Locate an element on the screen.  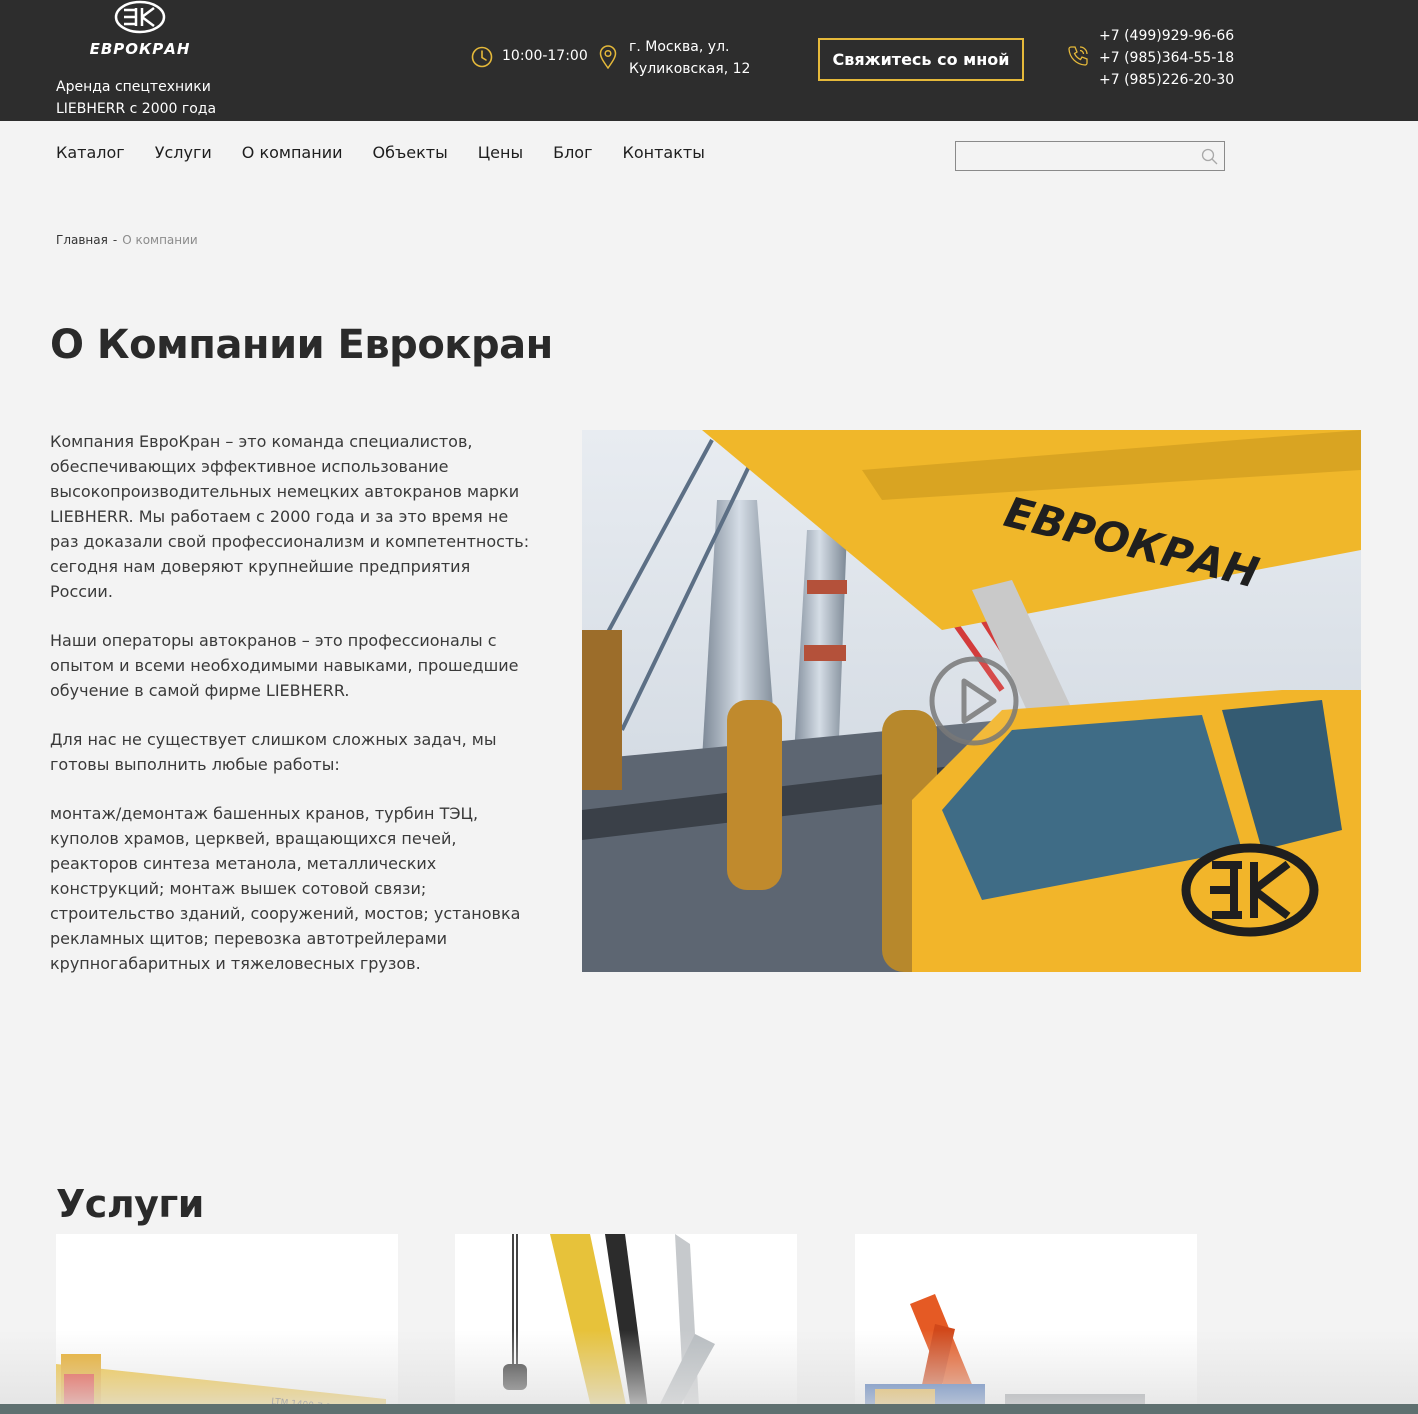
search-input is located at coordinates (1074, 156).